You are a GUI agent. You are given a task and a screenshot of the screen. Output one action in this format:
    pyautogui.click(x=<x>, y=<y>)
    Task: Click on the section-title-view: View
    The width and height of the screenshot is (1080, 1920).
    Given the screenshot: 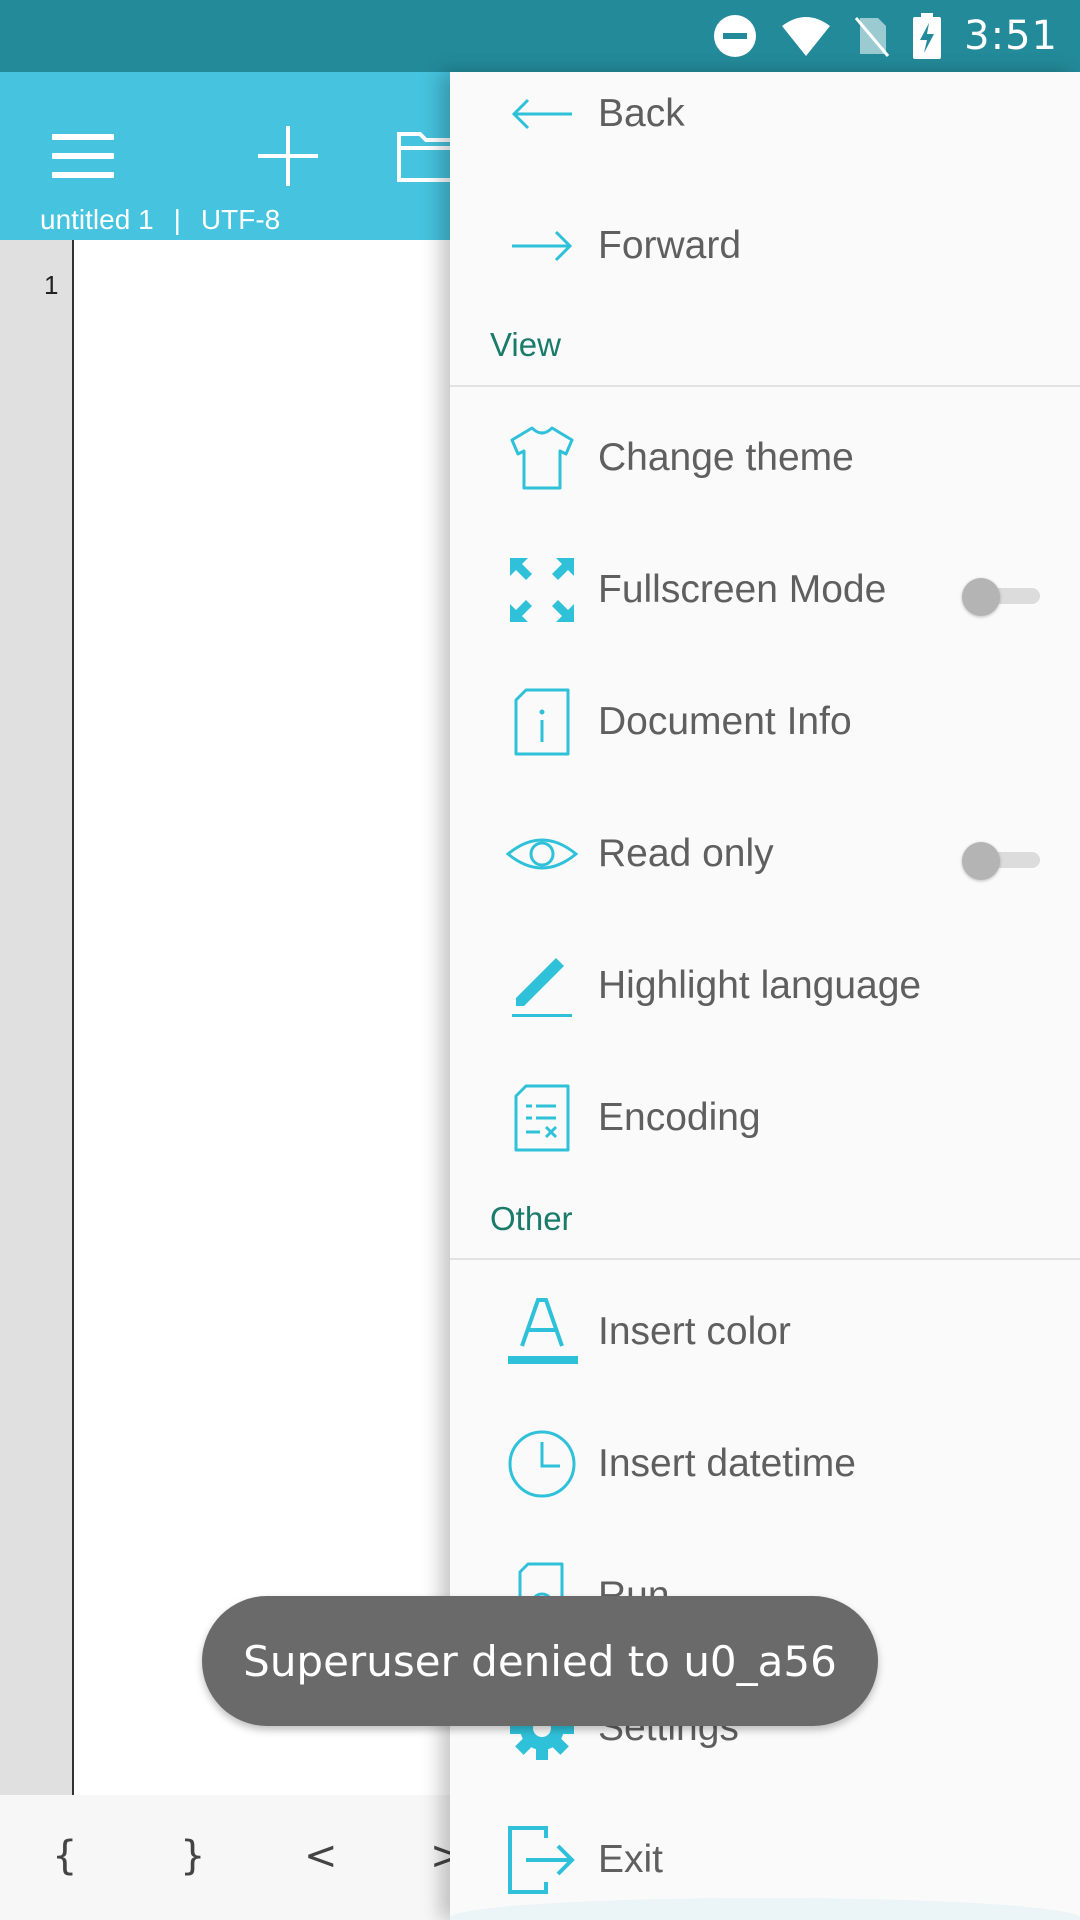 What is the action you would take?
    pyautogui.click(x=525, y=344)
    